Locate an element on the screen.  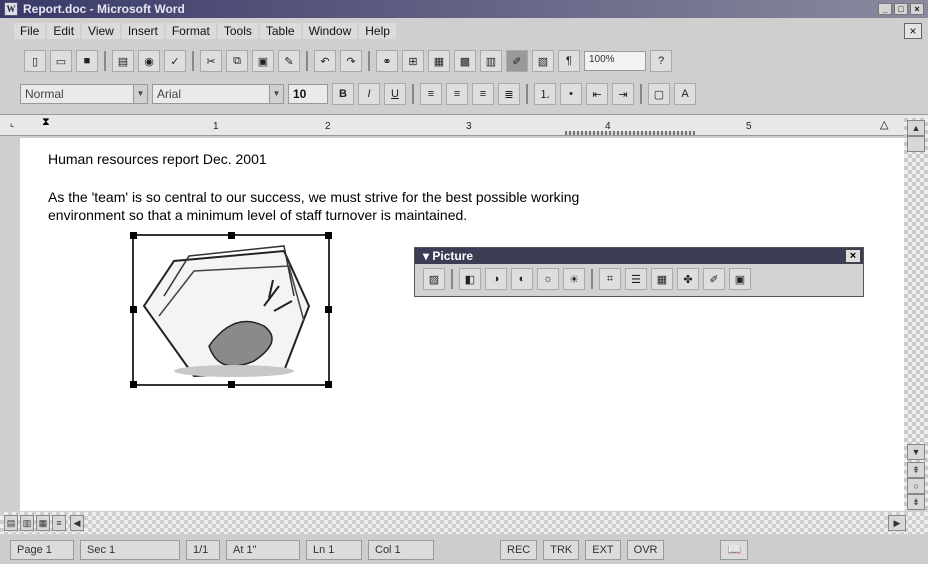
italic-icon: I is located at coordinates (369, 94).